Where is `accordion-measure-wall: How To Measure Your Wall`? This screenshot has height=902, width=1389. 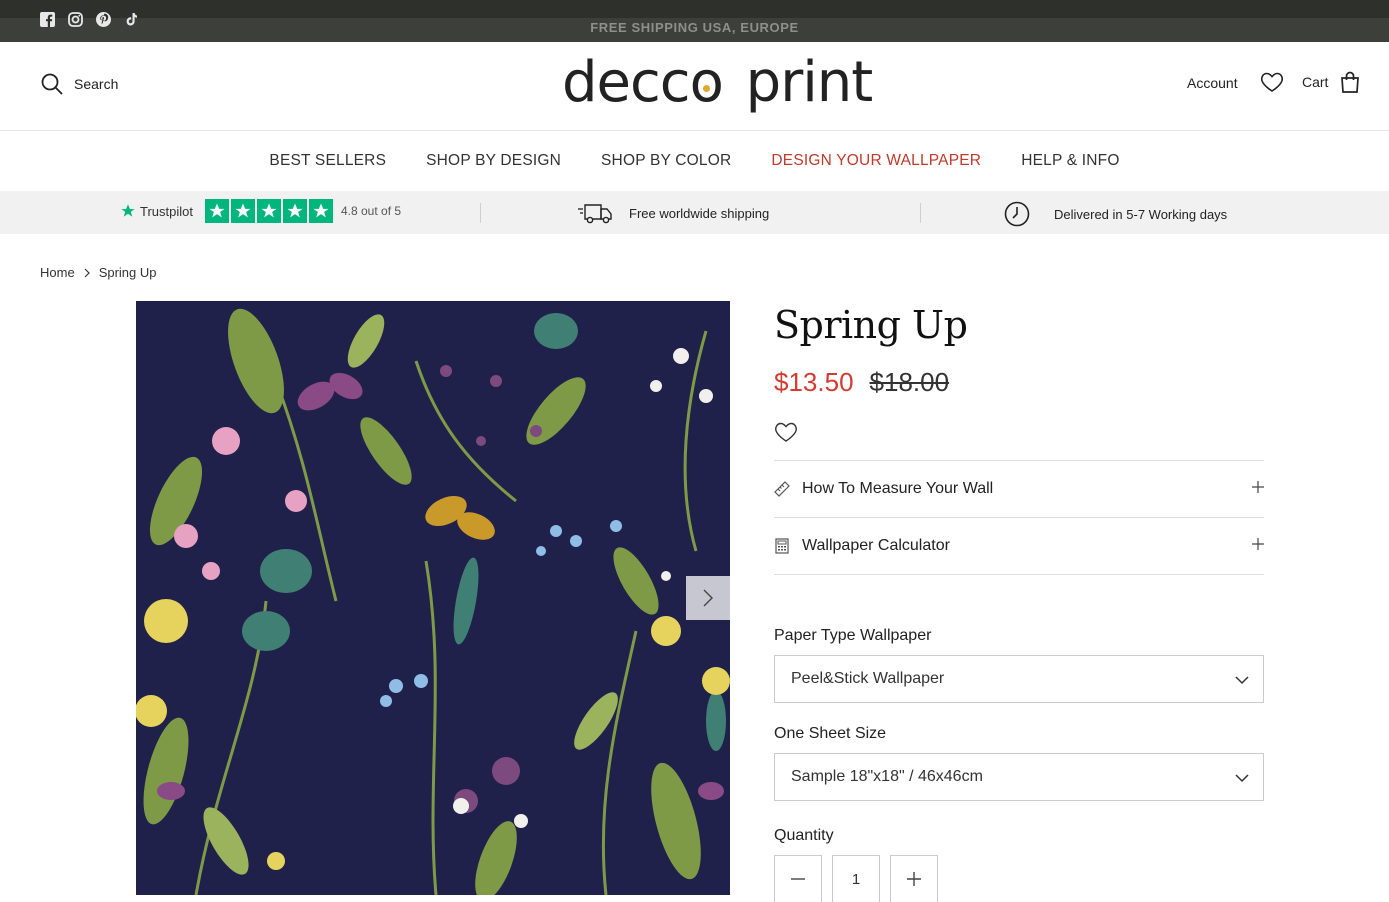
accordion-measure-wall: How To Measure Your Wall is located at coordinates (1019, 489).